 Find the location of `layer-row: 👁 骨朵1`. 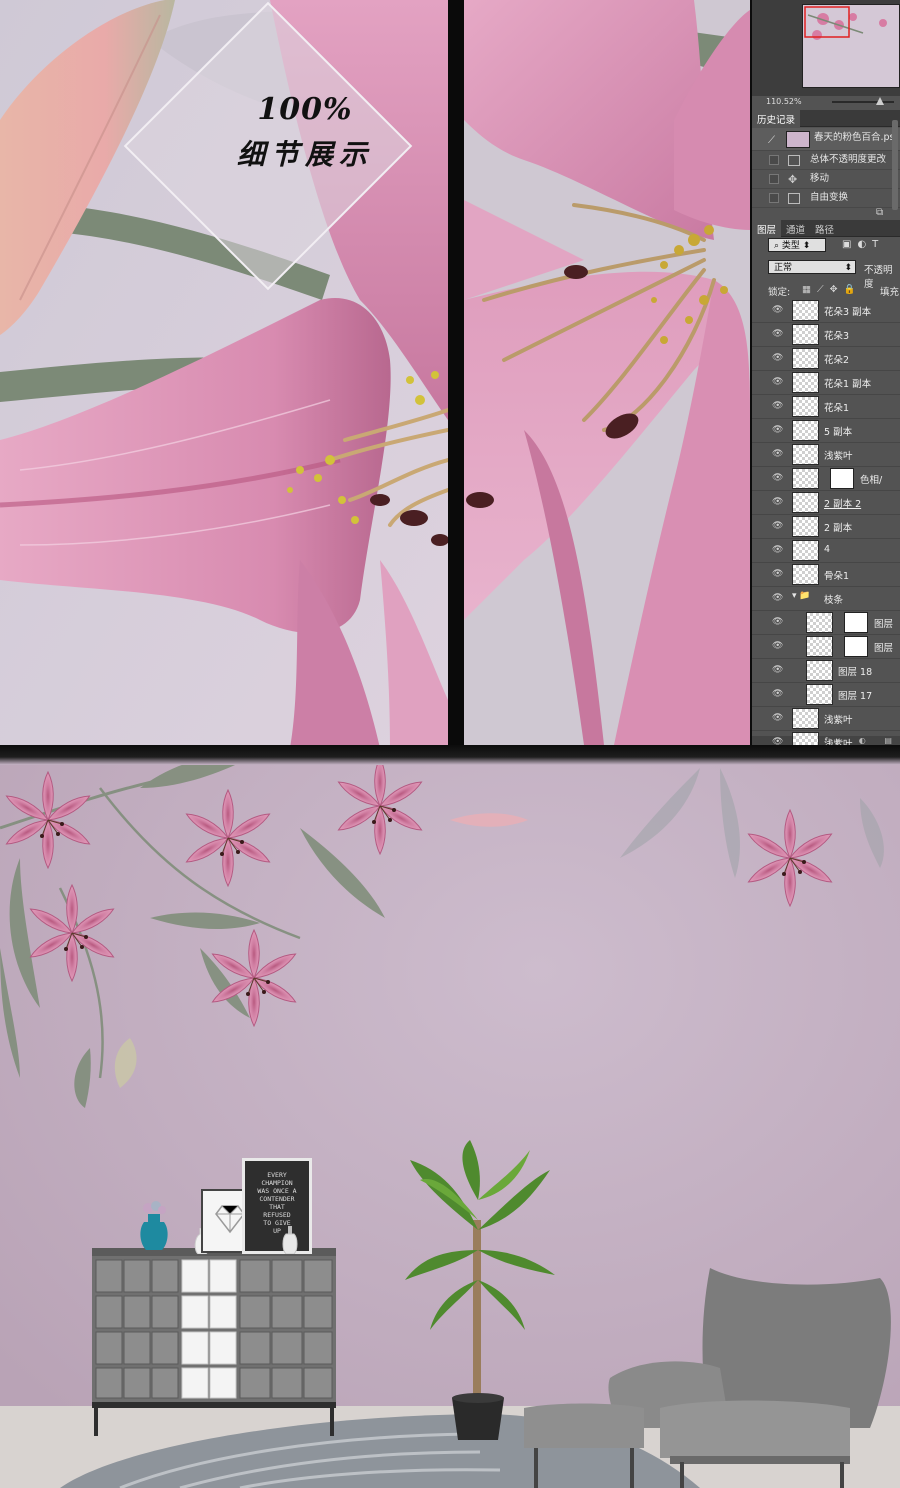

layer-row: 👁 骨朵1 is located at coordinates (826, 574).